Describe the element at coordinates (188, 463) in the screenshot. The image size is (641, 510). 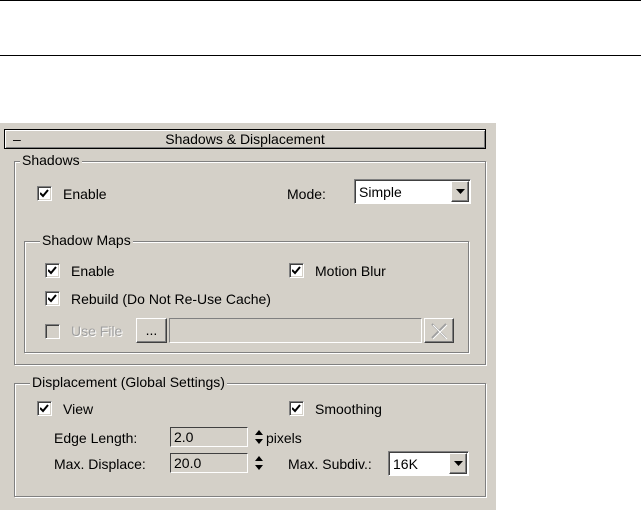
I see `max-displace-value: 20.0` at that location.